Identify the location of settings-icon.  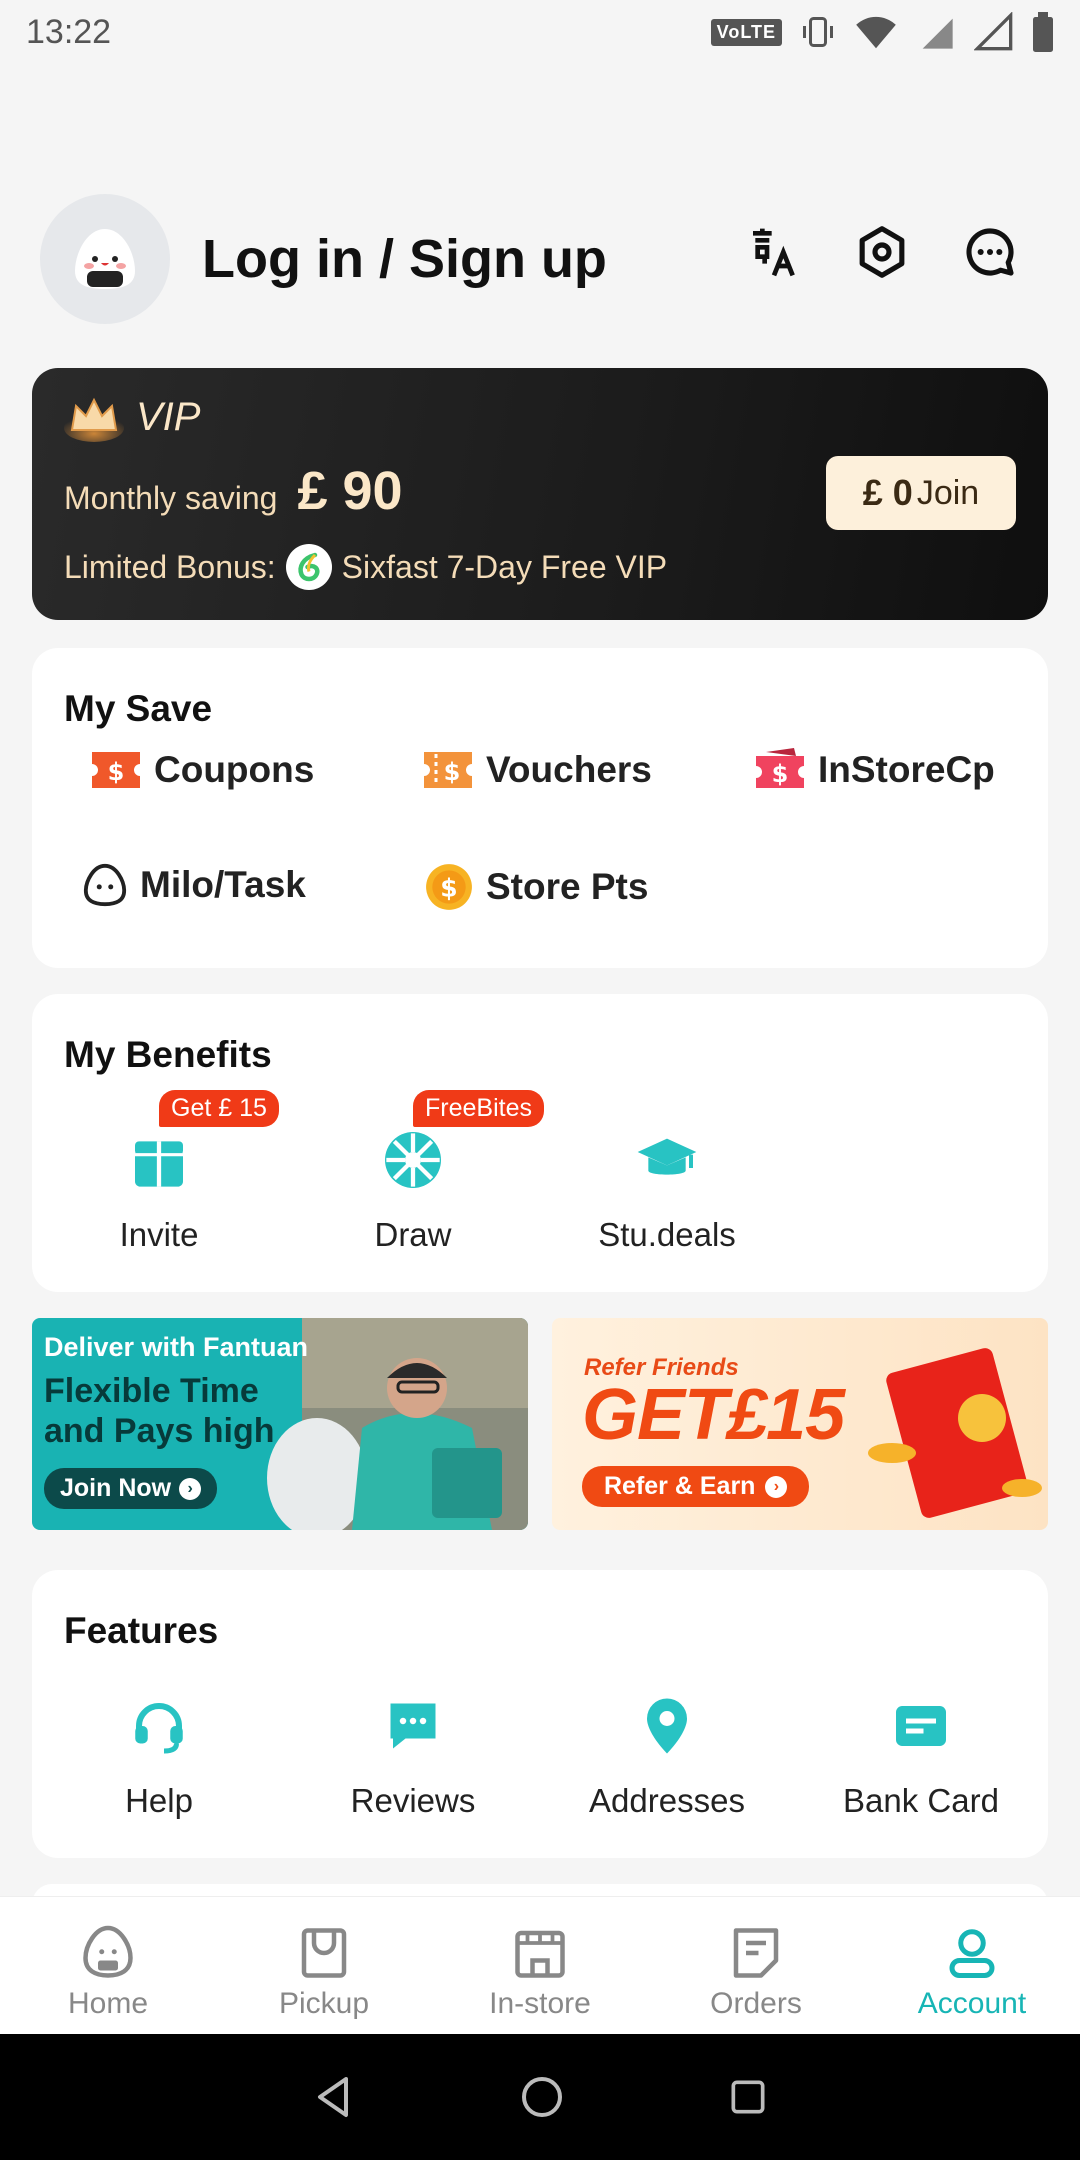
(882, 252).